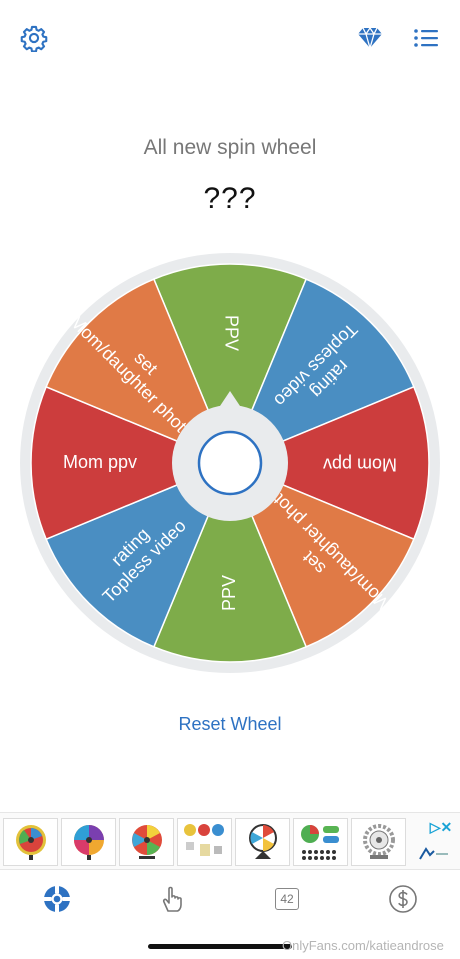  I want to click on watermark: OnlyFans.com/katieandrose, so click(363, 945).